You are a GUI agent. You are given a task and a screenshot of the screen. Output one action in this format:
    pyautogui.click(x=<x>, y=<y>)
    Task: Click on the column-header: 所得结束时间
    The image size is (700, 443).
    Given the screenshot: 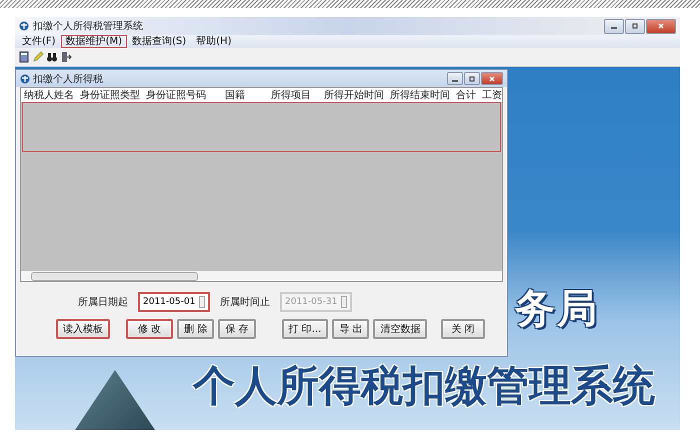 What is the action you would take?
    pyautogui.click(x=420, y=95)
    